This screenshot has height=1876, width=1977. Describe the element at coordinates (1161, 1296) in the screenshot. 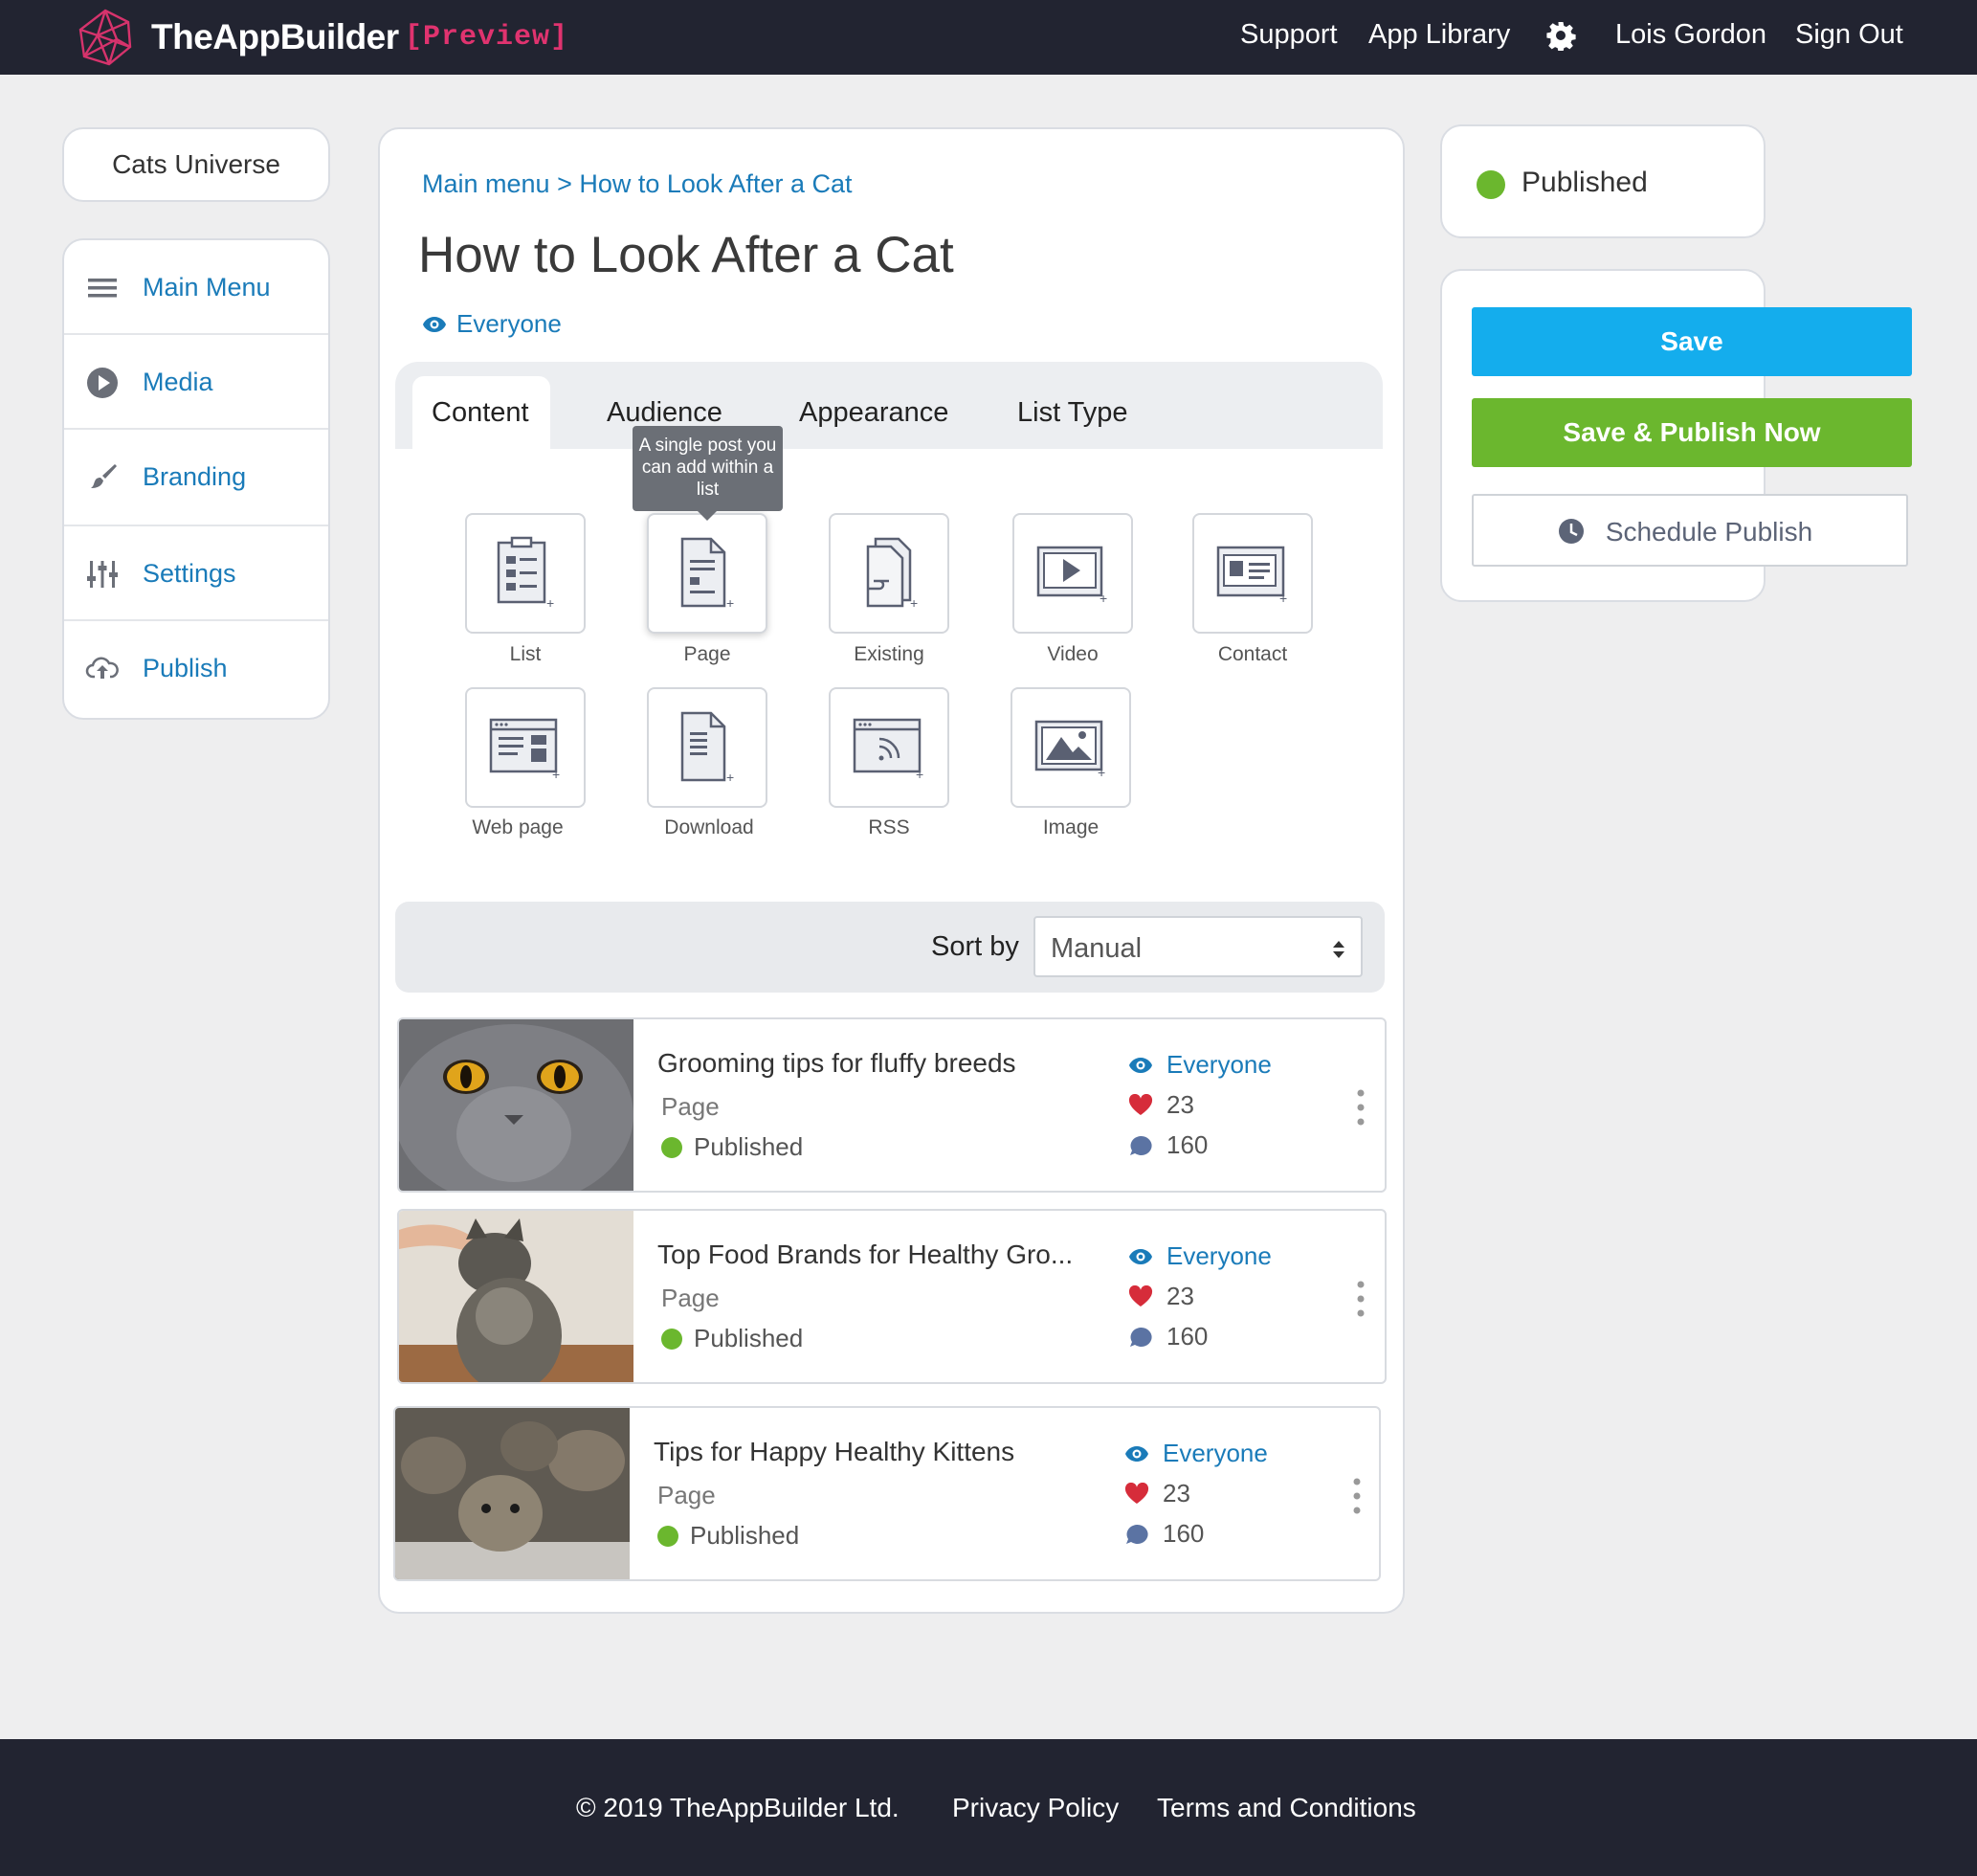

I see `item-likes: 23` at that location.